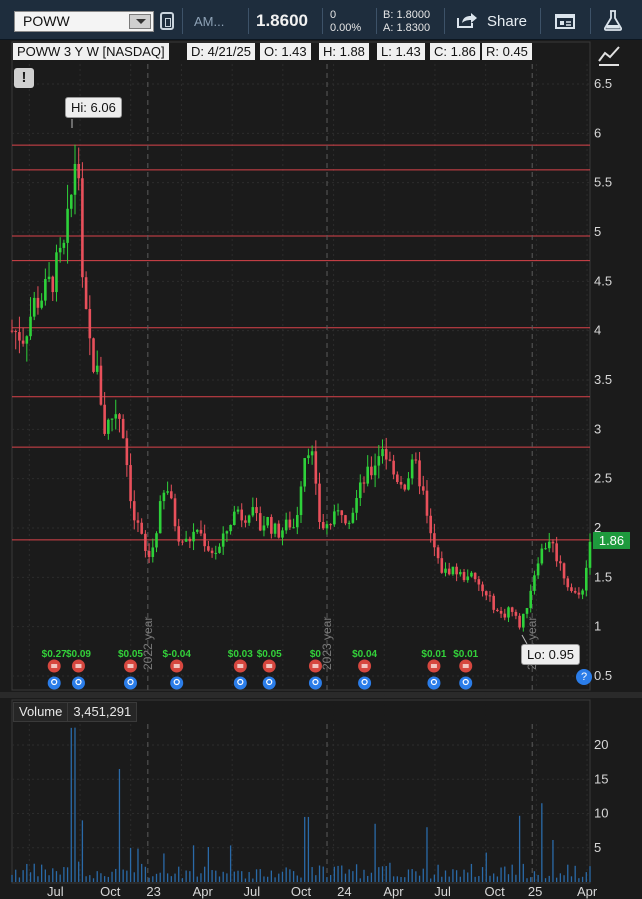 This screenshot has height=899, width=642. I want to click on dividend-label: $0.01, so click(433, 654).